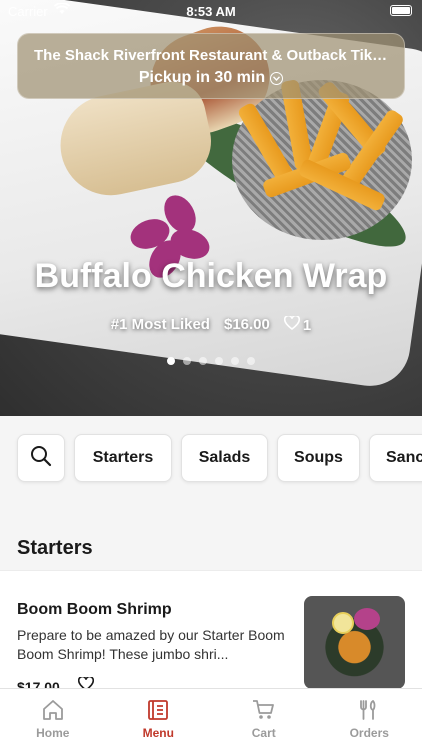 Image resolution: width=422 pixels, height=750 pixels. I want to click on section-title: Starters, so click(55, 548).